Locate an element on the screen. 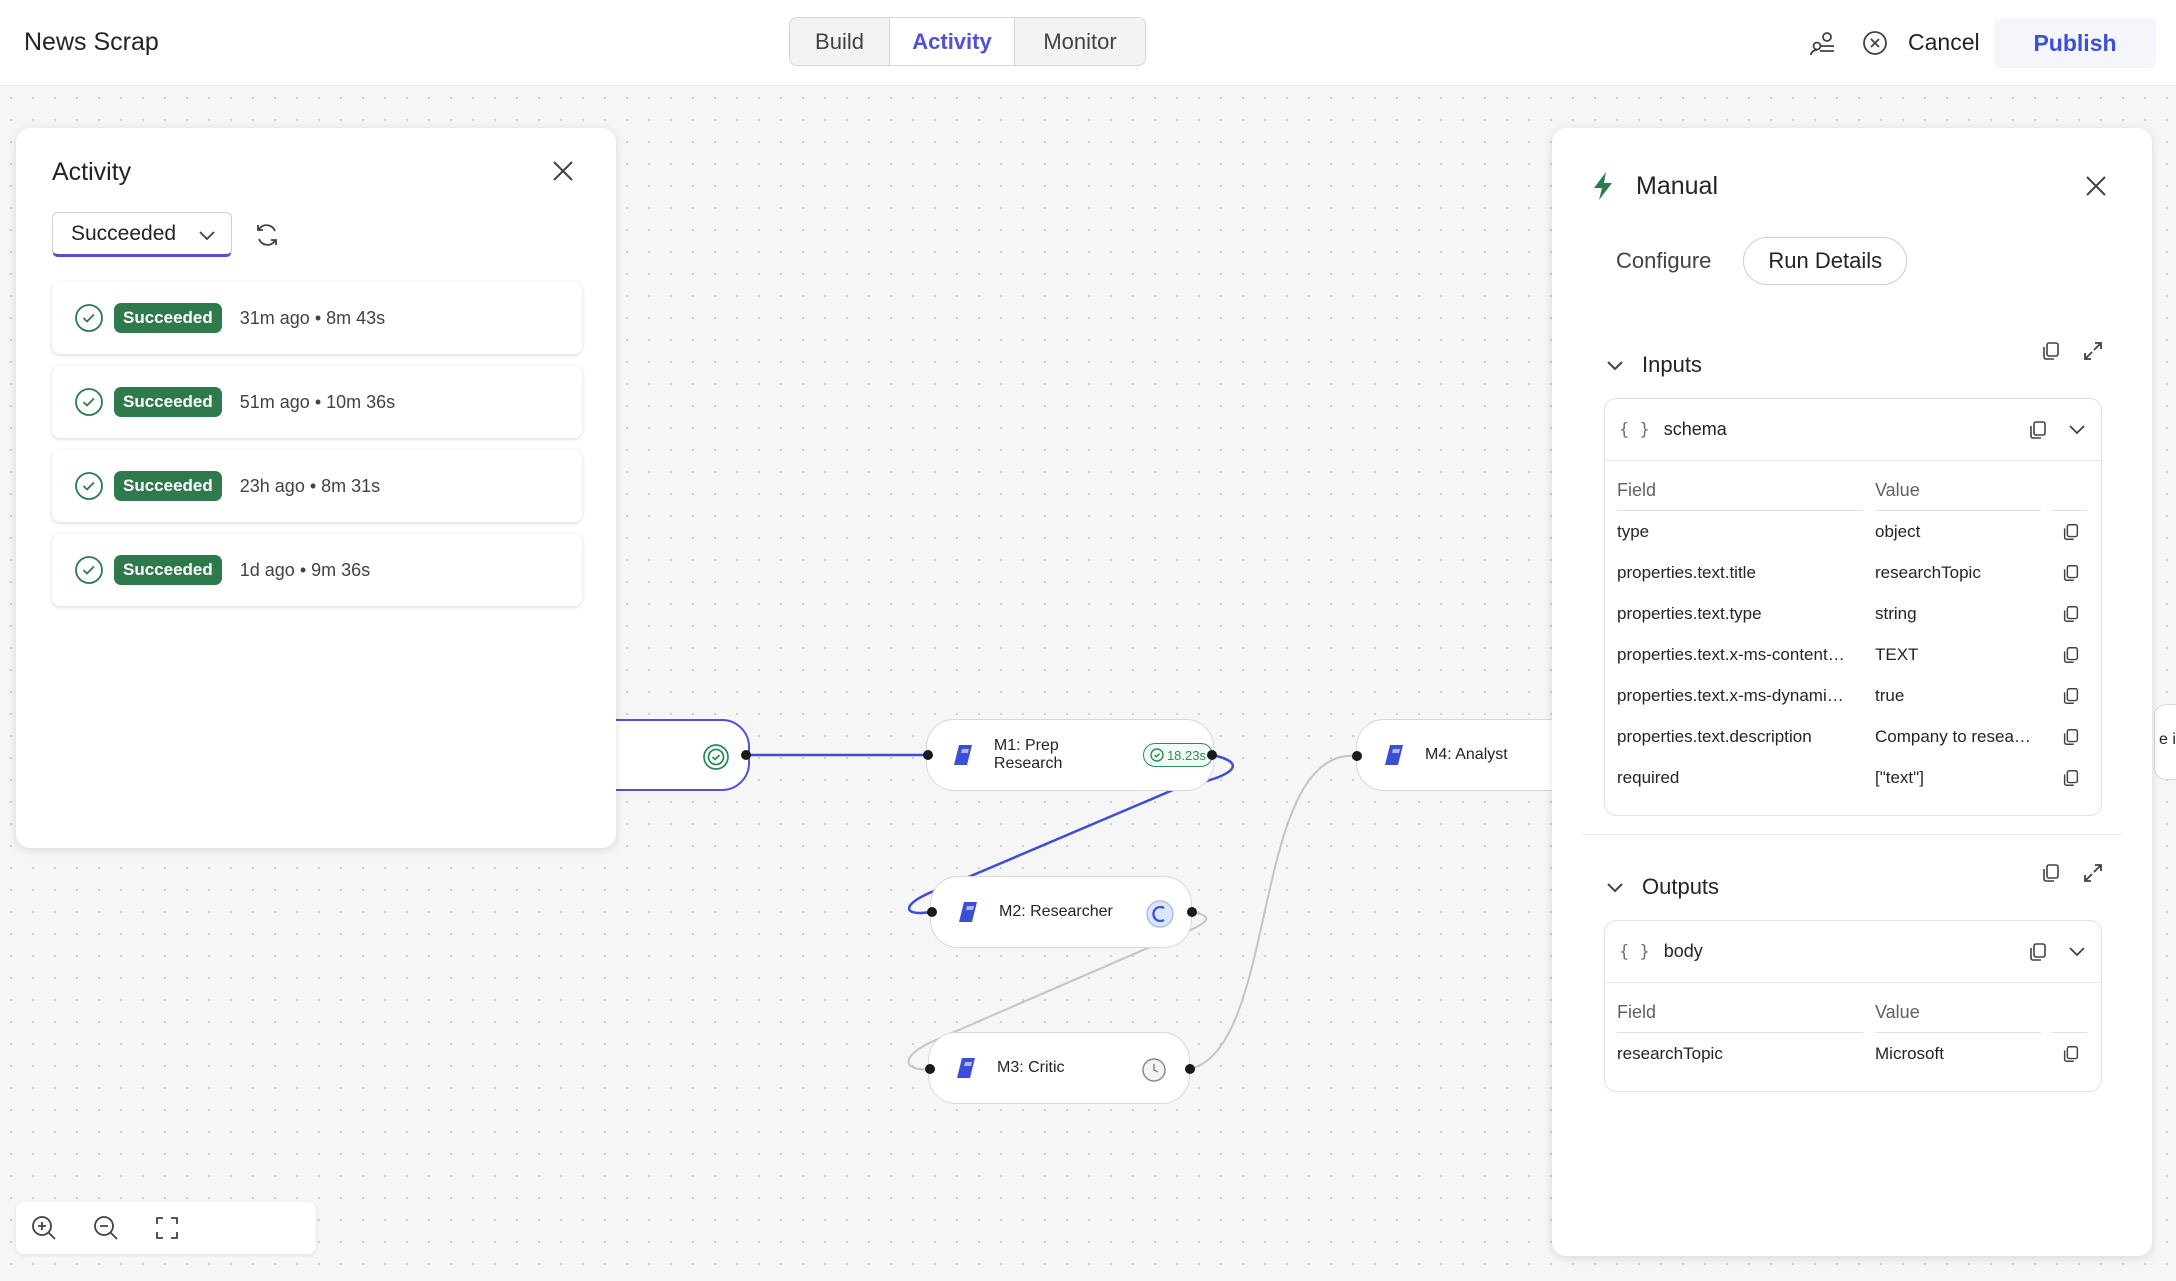 The image size is (2176, 1281). check-icon is located at coordinates (1157, 755).